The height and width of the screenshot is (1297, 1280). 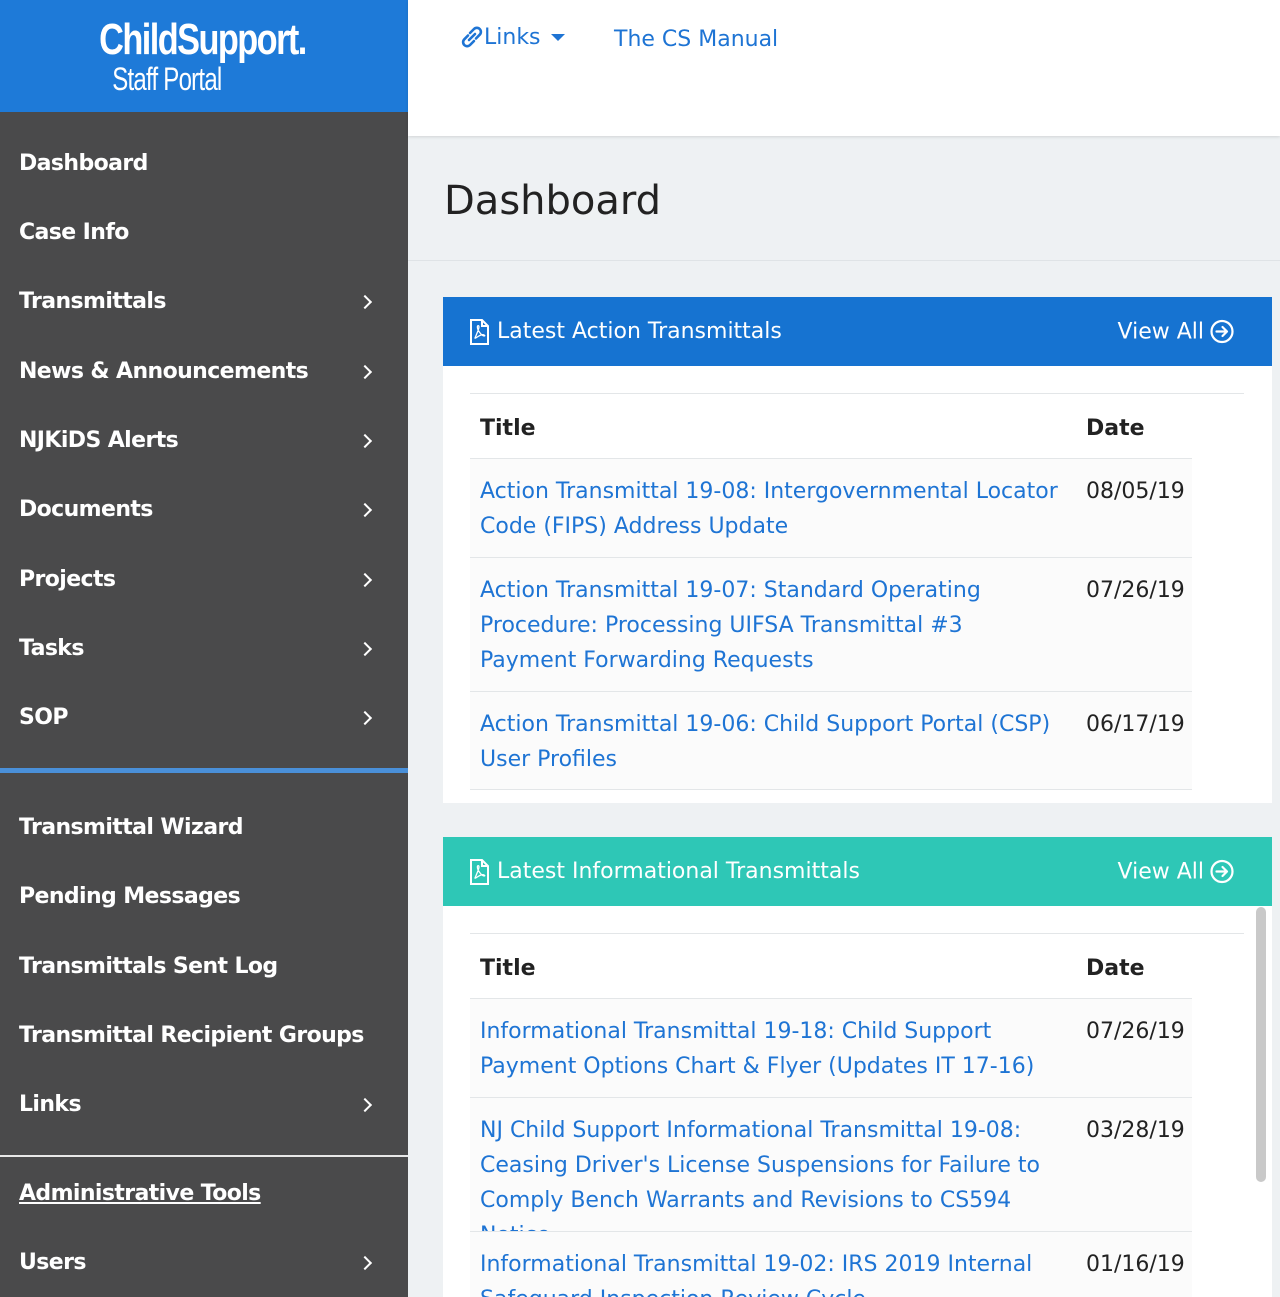 What do you see at coordinates (92, 301) in the screenshot?
I see `sidebar-item-label: Transmittals` at bounding box center [92, 301].